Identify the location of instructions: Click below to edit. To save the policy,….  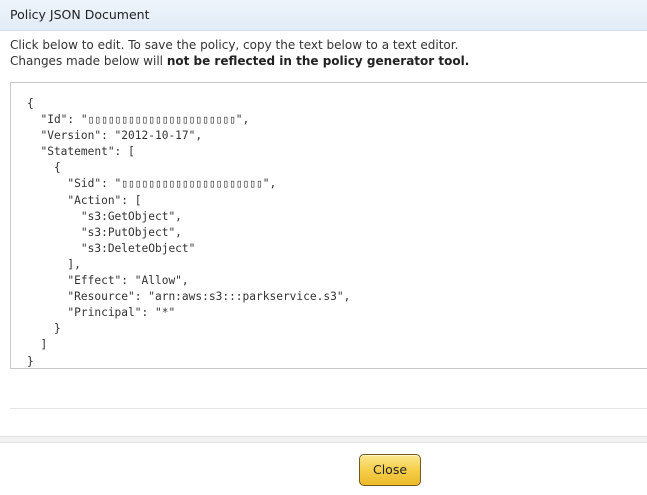
(239, 53).